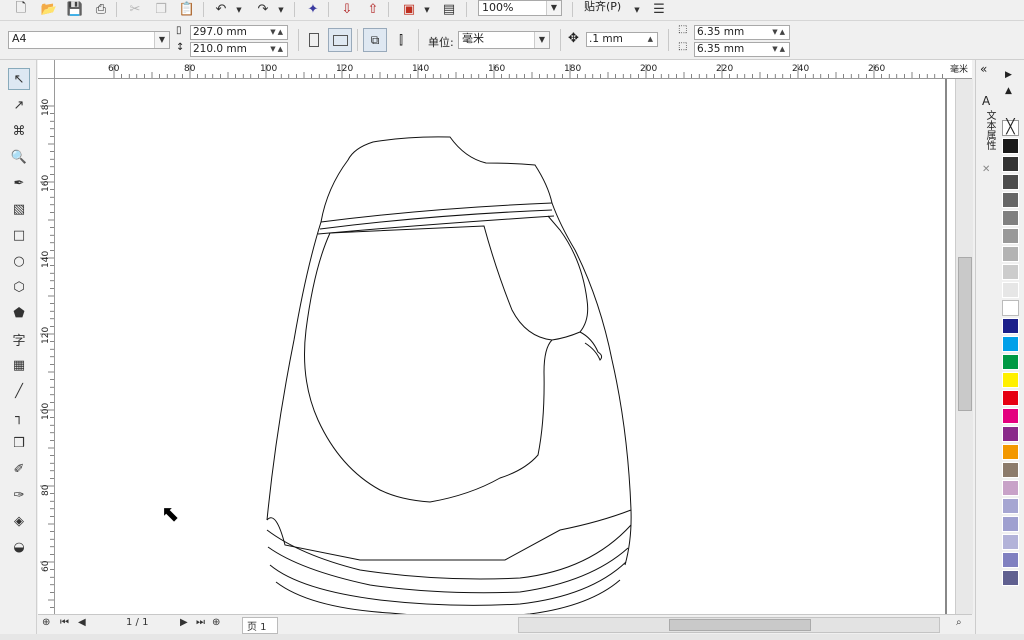  Describe the element at coordinates (19, 443) in the screenshot. I see `drop-shadow-tool-icon: ❒` at that location.